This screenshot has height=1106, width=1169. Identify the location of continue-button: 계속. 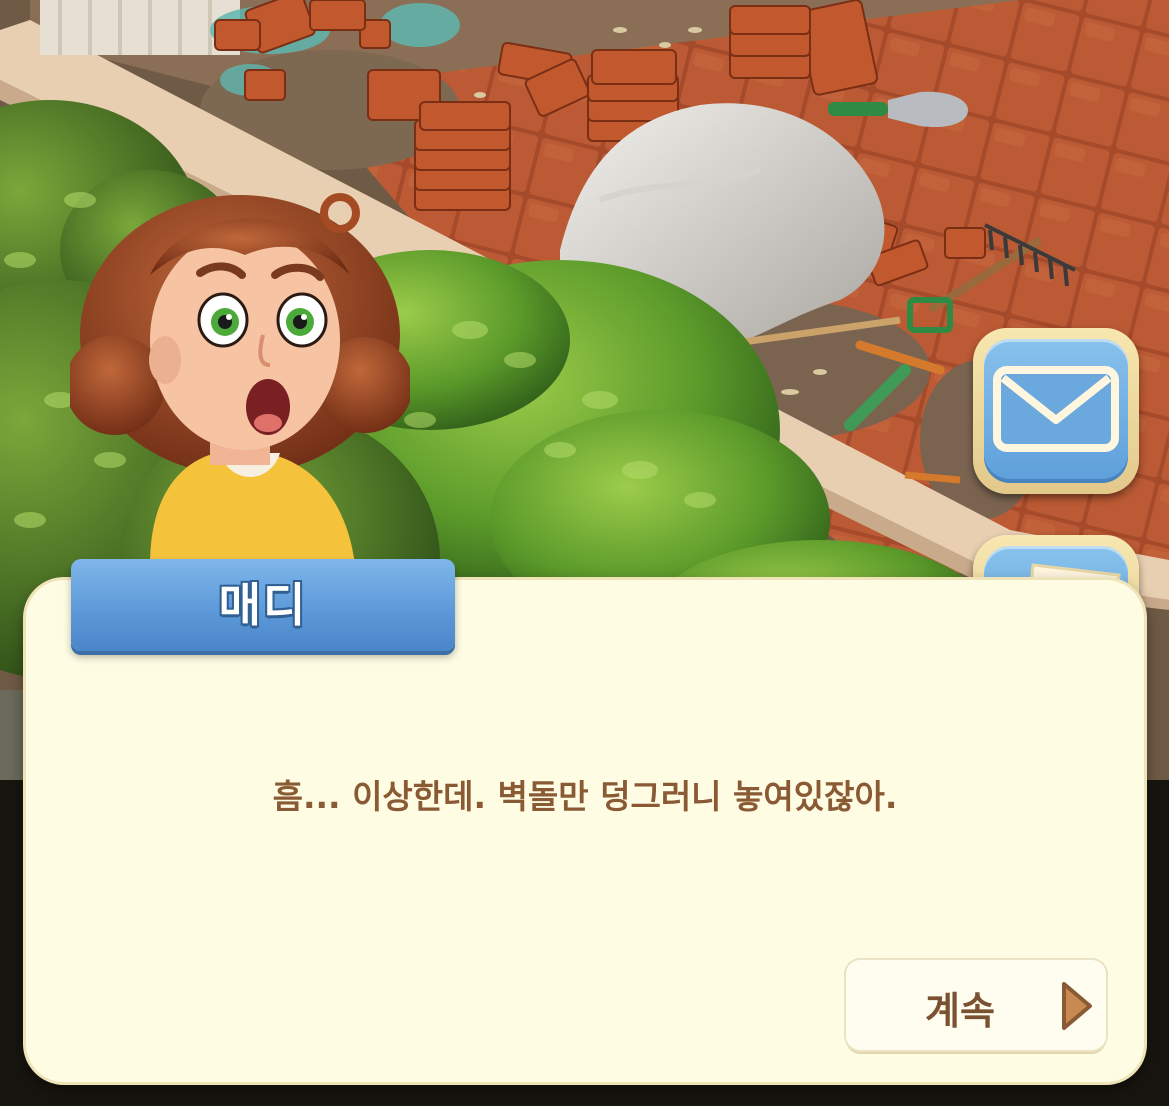
(976, 1005).